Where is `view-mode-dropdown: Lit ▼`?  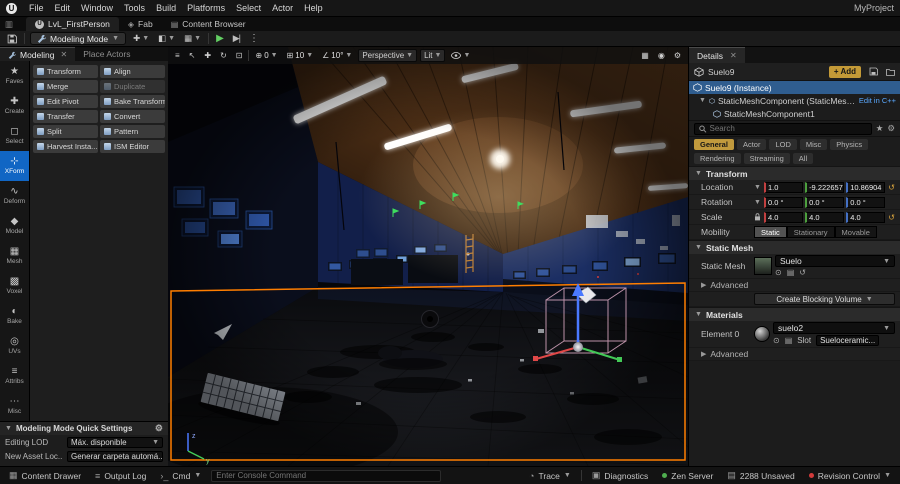
view-mode-dropdown: Lit ▼ is located at coordinates (433, 55).